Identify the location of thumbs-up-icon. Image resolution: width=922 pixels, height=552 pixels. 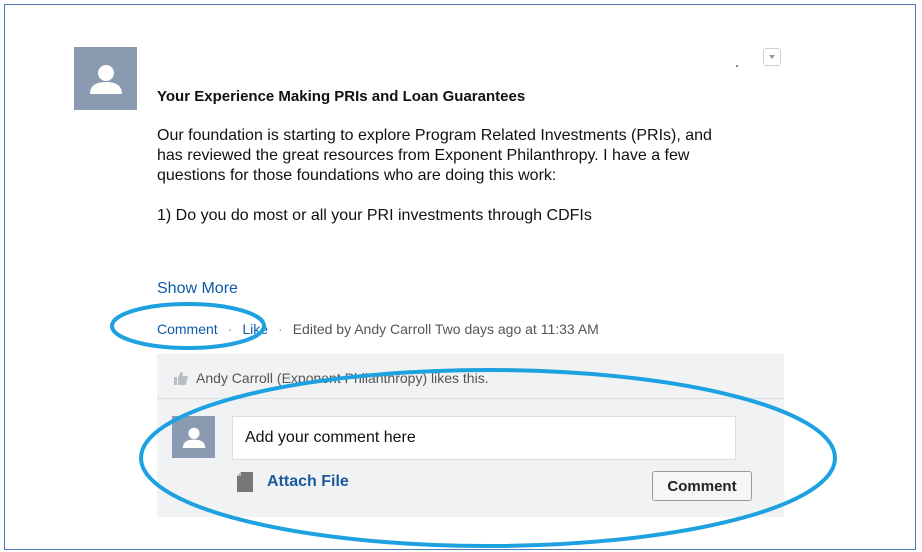
(181, 378).